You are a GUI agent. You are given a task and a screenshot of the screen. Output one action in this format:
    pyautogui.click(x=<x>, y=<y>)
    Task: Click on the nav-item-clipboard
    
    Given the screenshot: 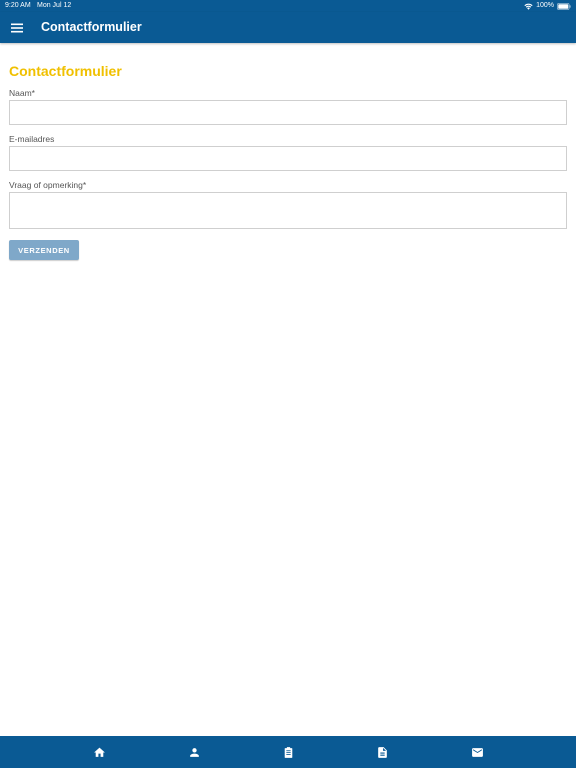 What is the action you would take?
    pyautogui.click(x=288, y=752)
    